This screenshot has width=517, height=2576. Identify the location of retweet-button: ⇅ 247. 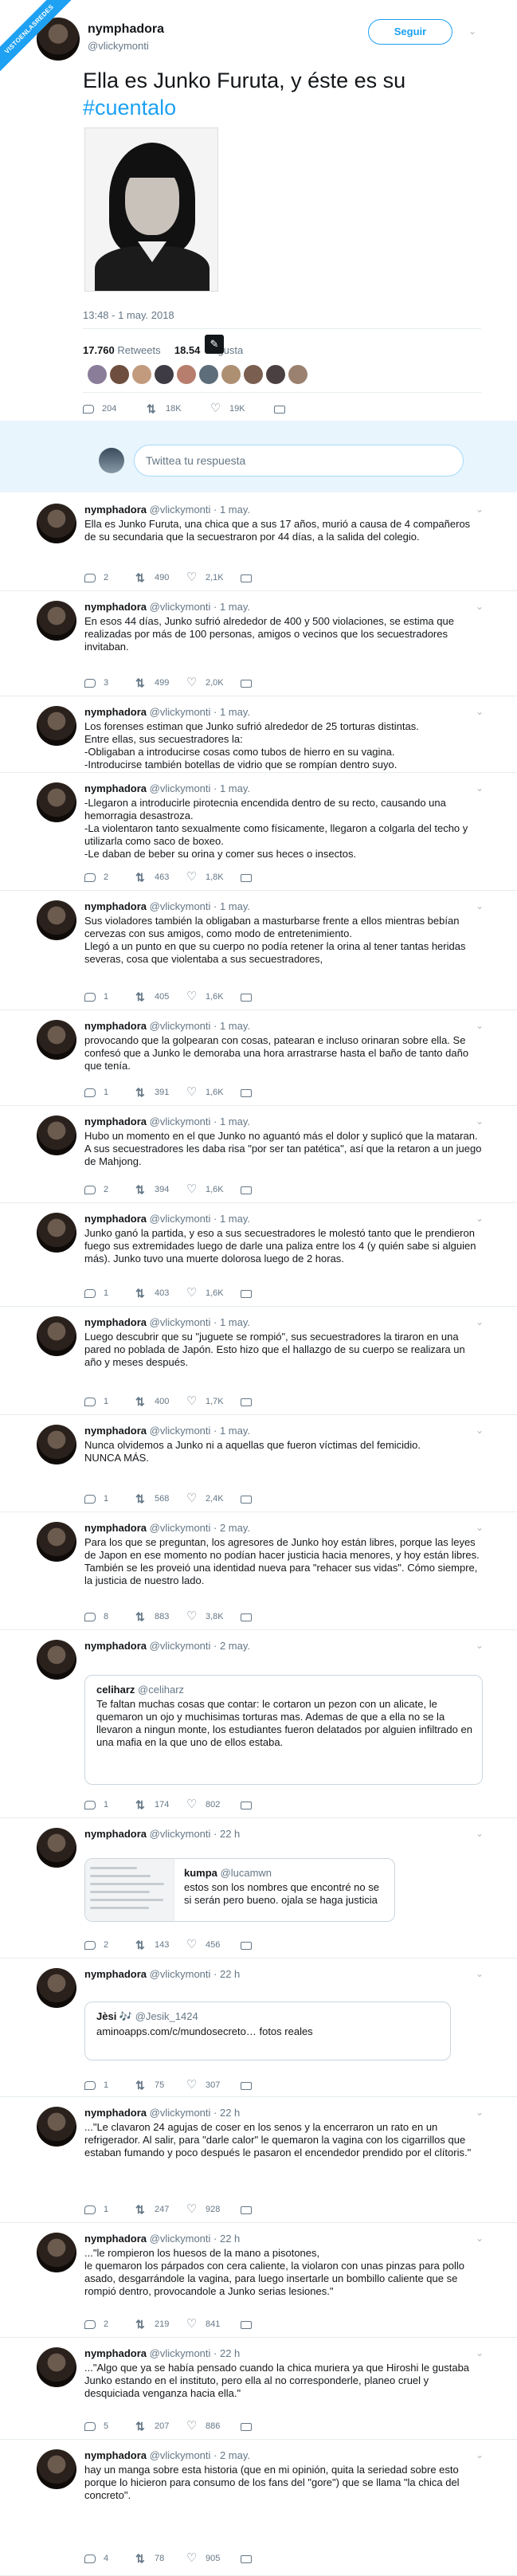
(152, 2209).